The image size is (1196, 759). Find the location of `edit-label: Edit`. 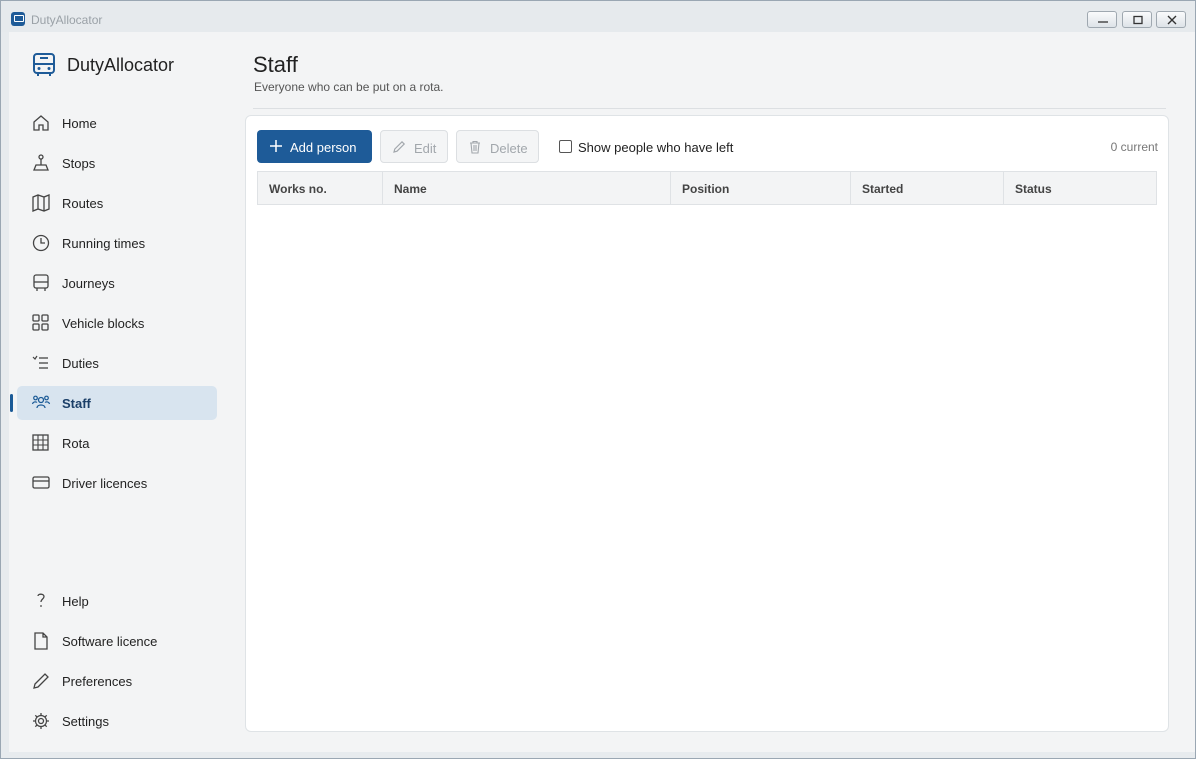

edit-label: Edit is located at coordinates (425, 148).